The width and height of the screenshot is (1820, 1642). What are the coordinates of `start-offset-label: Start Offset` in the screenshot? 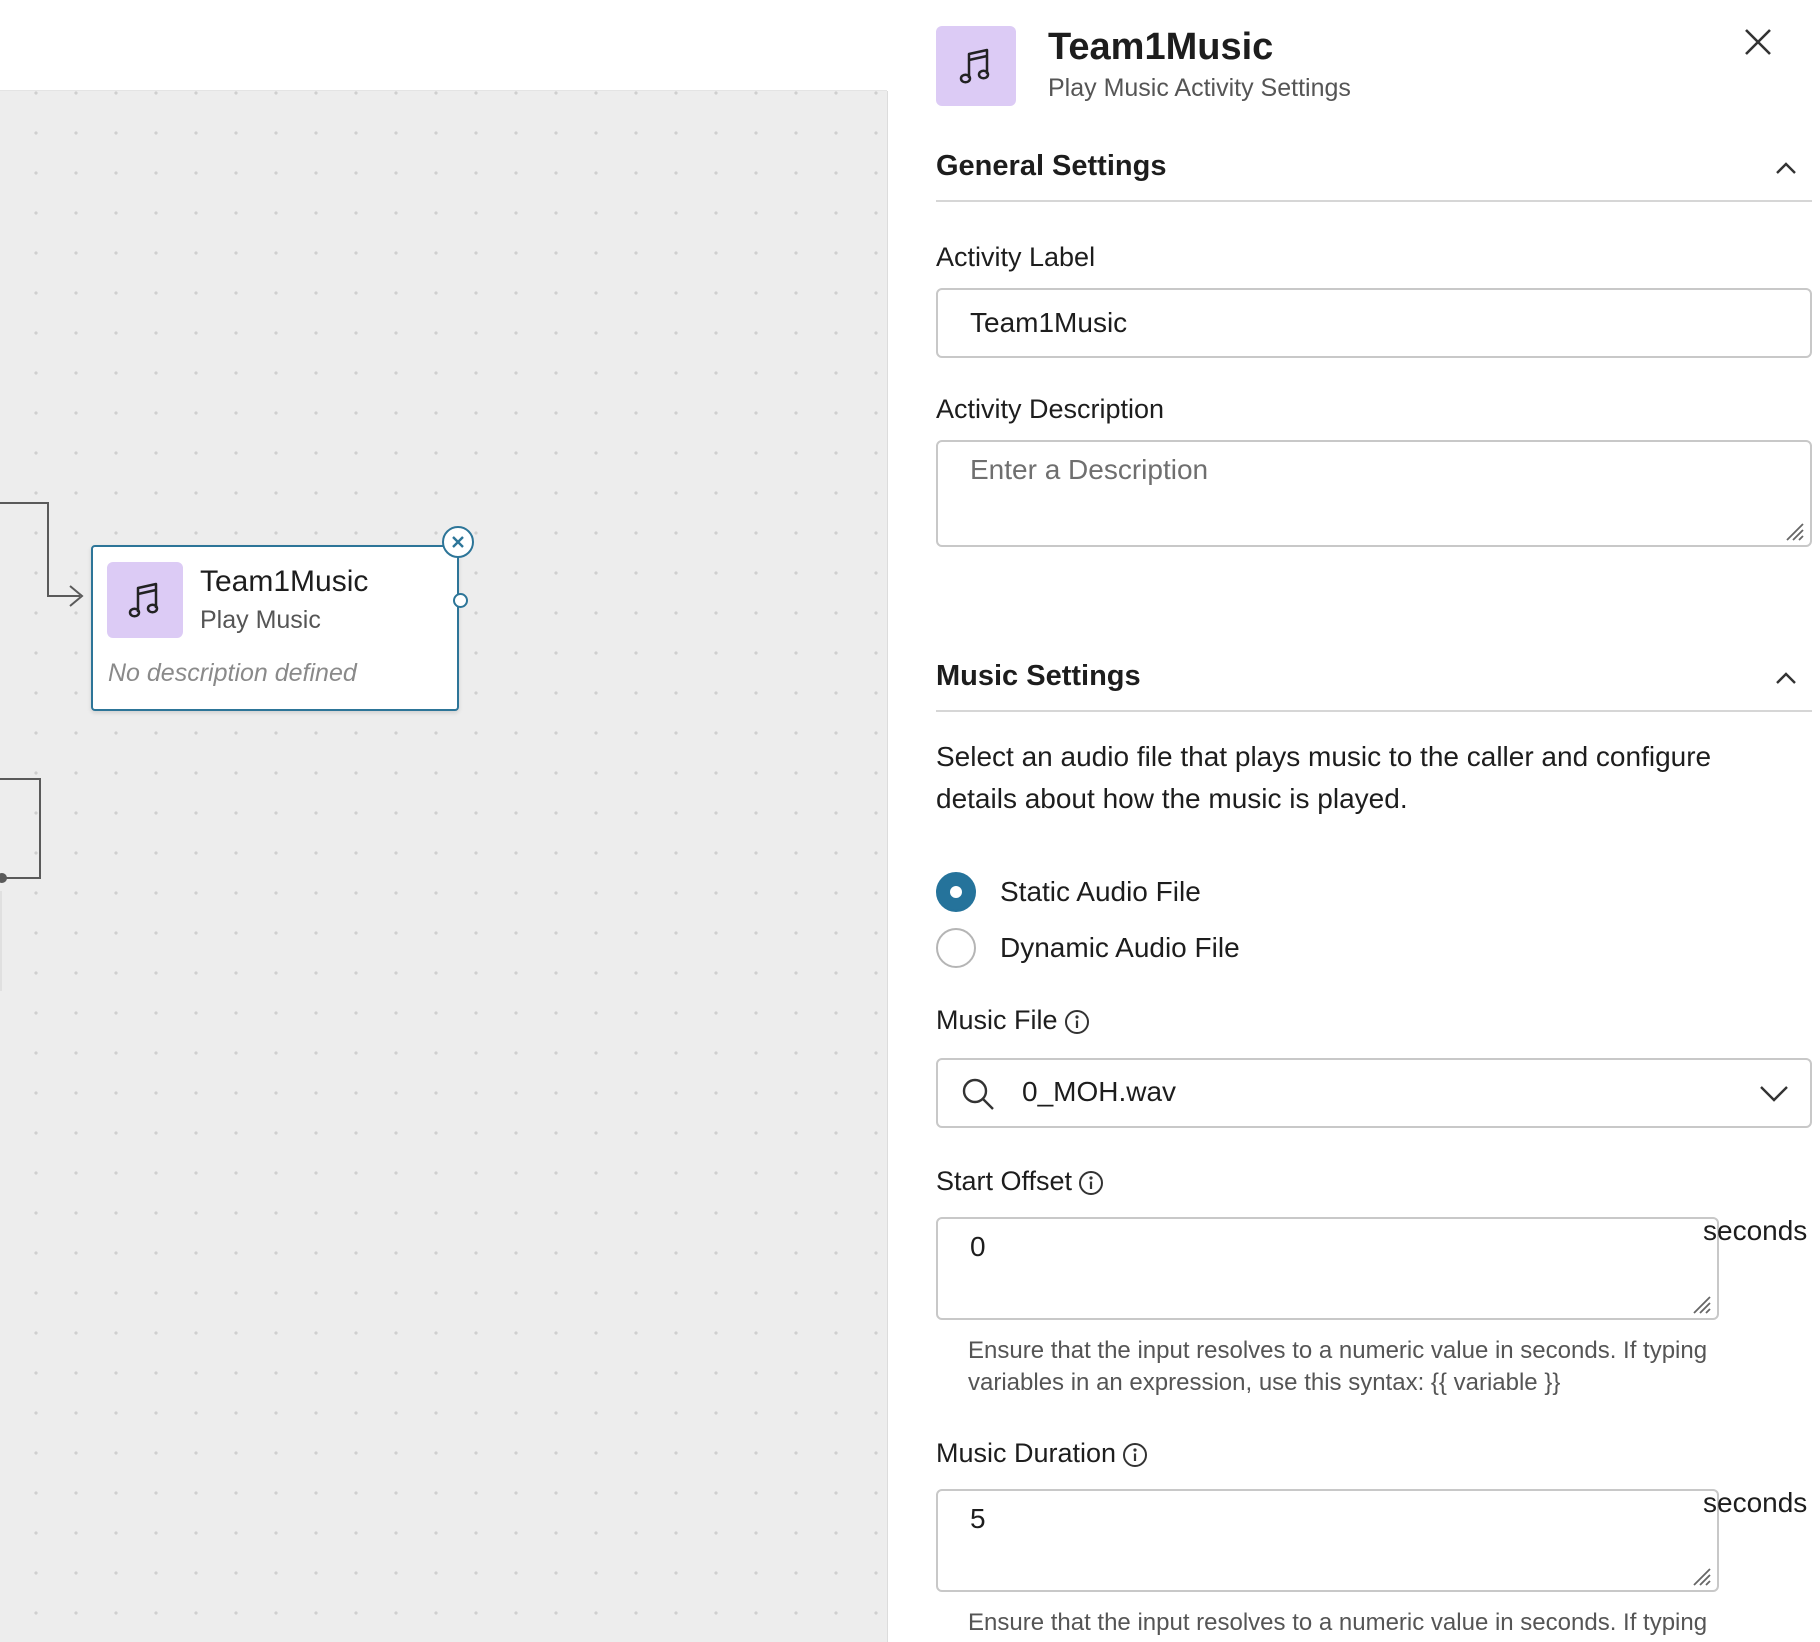 It's located at (1020, 1181).